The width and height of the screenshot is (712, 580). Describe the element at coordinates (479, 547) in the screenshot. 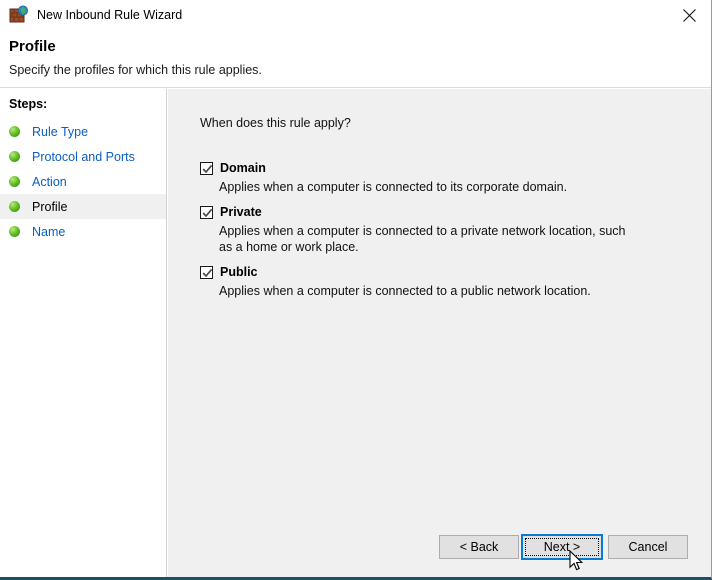

I see `back-button: < Back` at that location.